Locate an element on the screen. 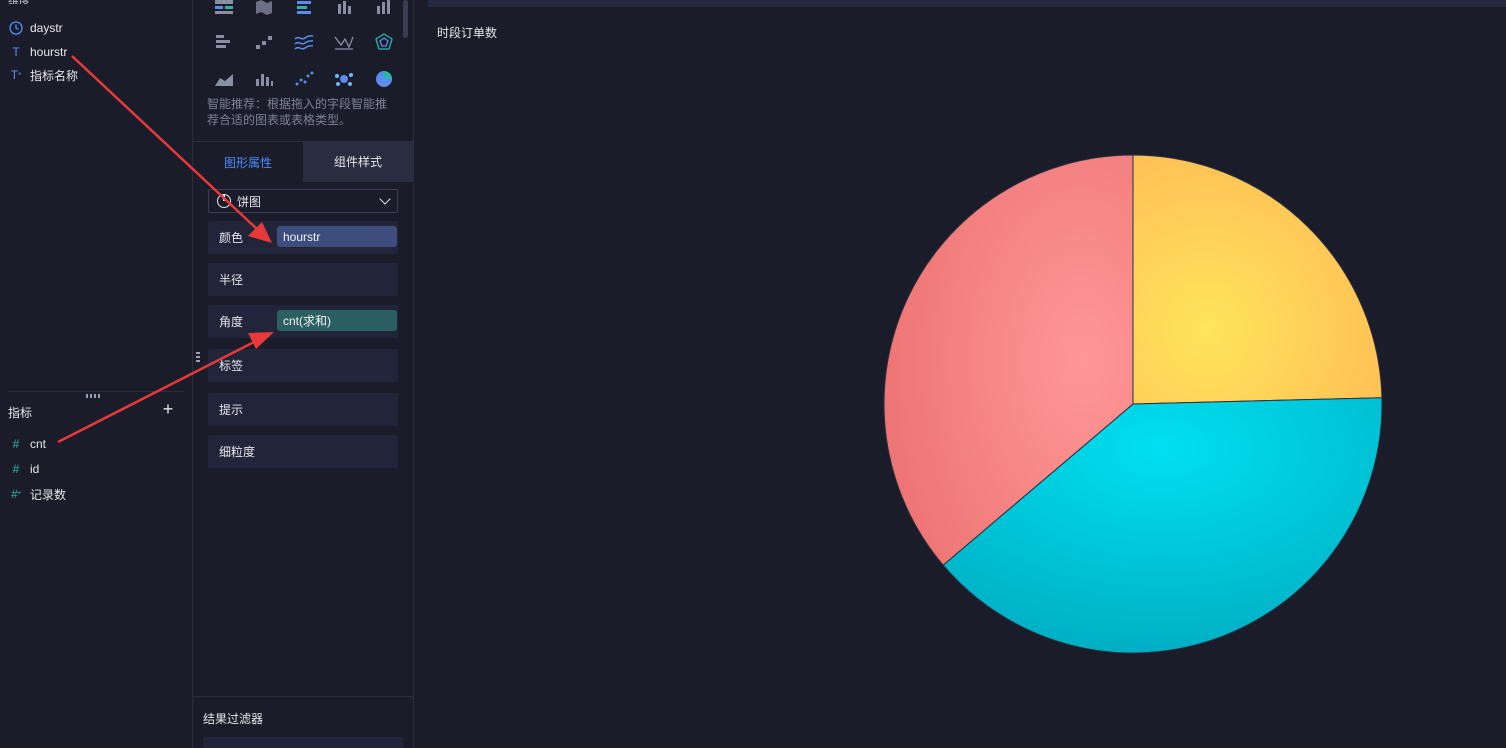 The height and width of the screenshot is (748, 1506). area-chart-icon is located at coordinates (224, 79).